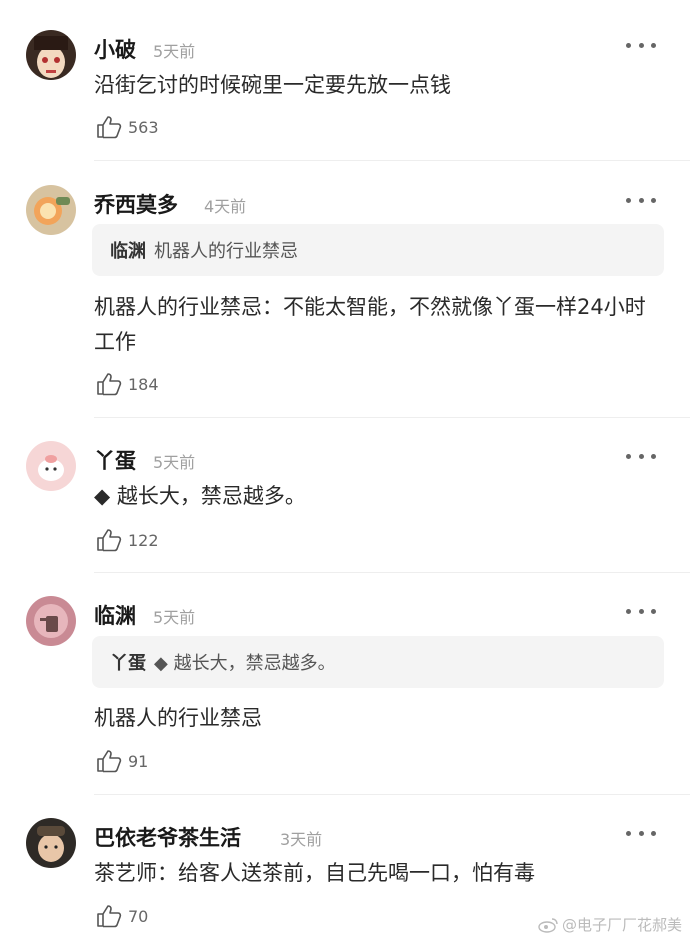 Image resolution: width=690 pixels, height=943 pixels. Describe the element at coordinates (225, 206) in the screenshot. I see `timestamp: 4天前` at that location.